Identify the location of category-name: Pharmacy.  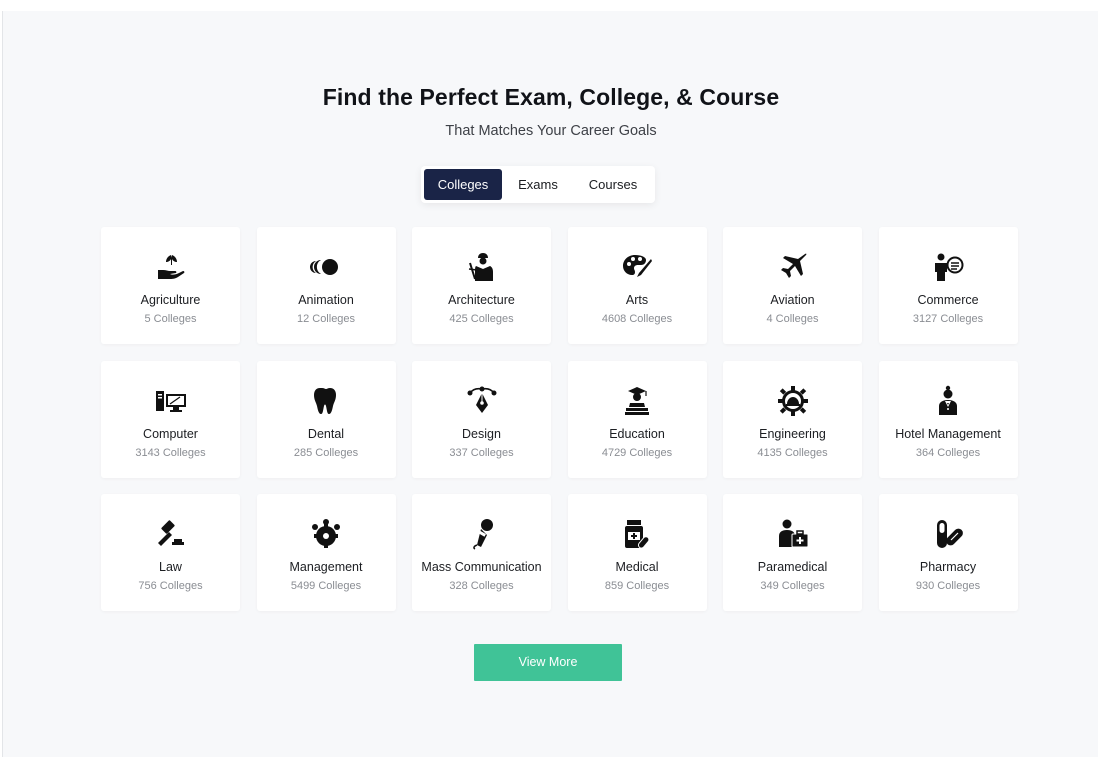
(948, 567).